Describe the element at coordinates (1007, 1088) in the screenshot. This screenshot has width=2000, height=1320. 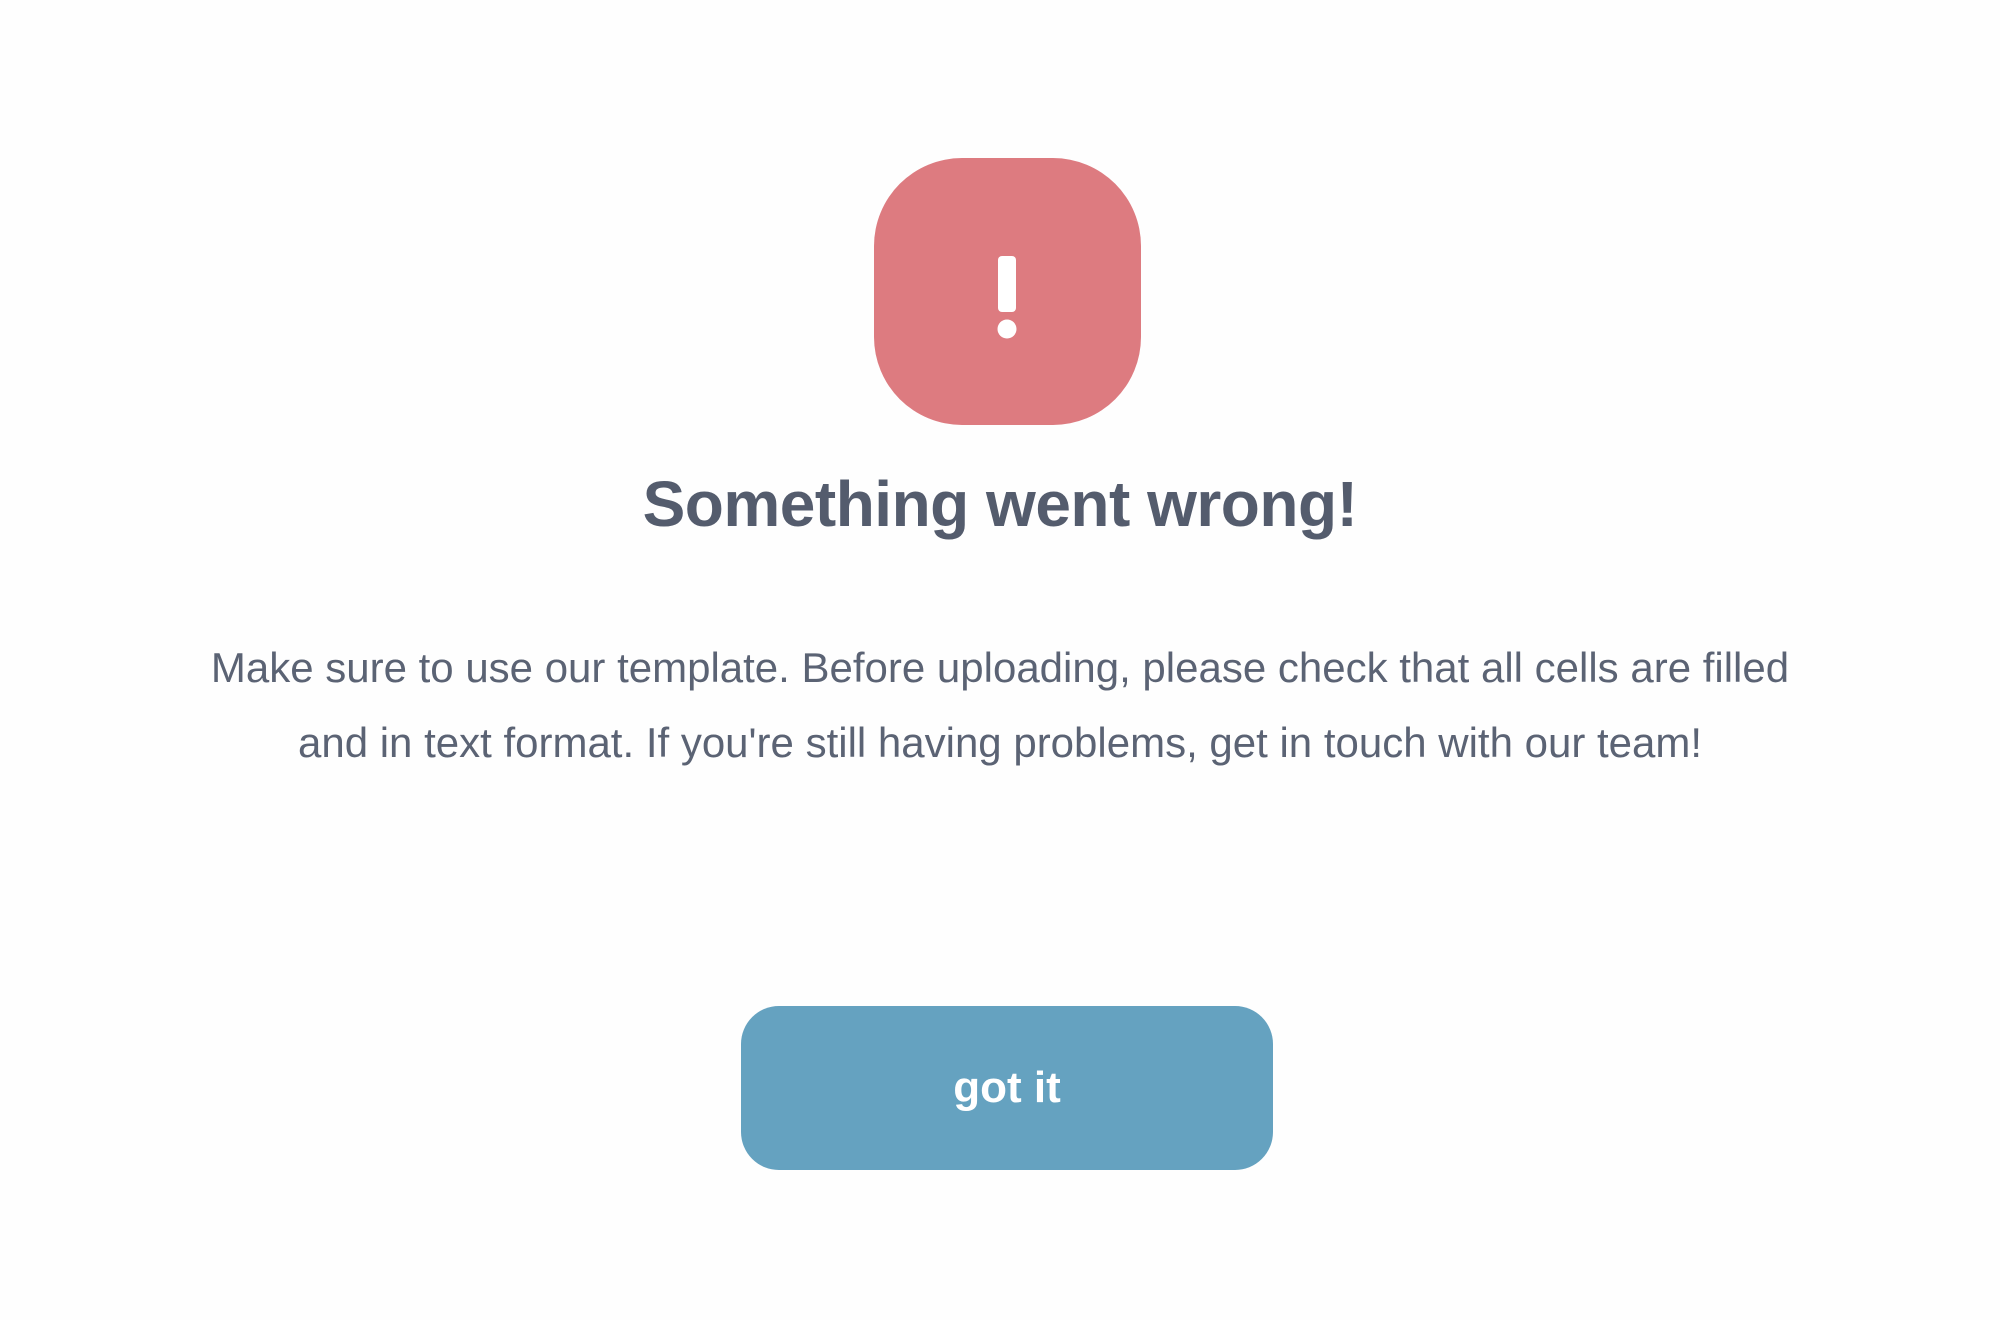
I see `got-it-button: got it` at that location.